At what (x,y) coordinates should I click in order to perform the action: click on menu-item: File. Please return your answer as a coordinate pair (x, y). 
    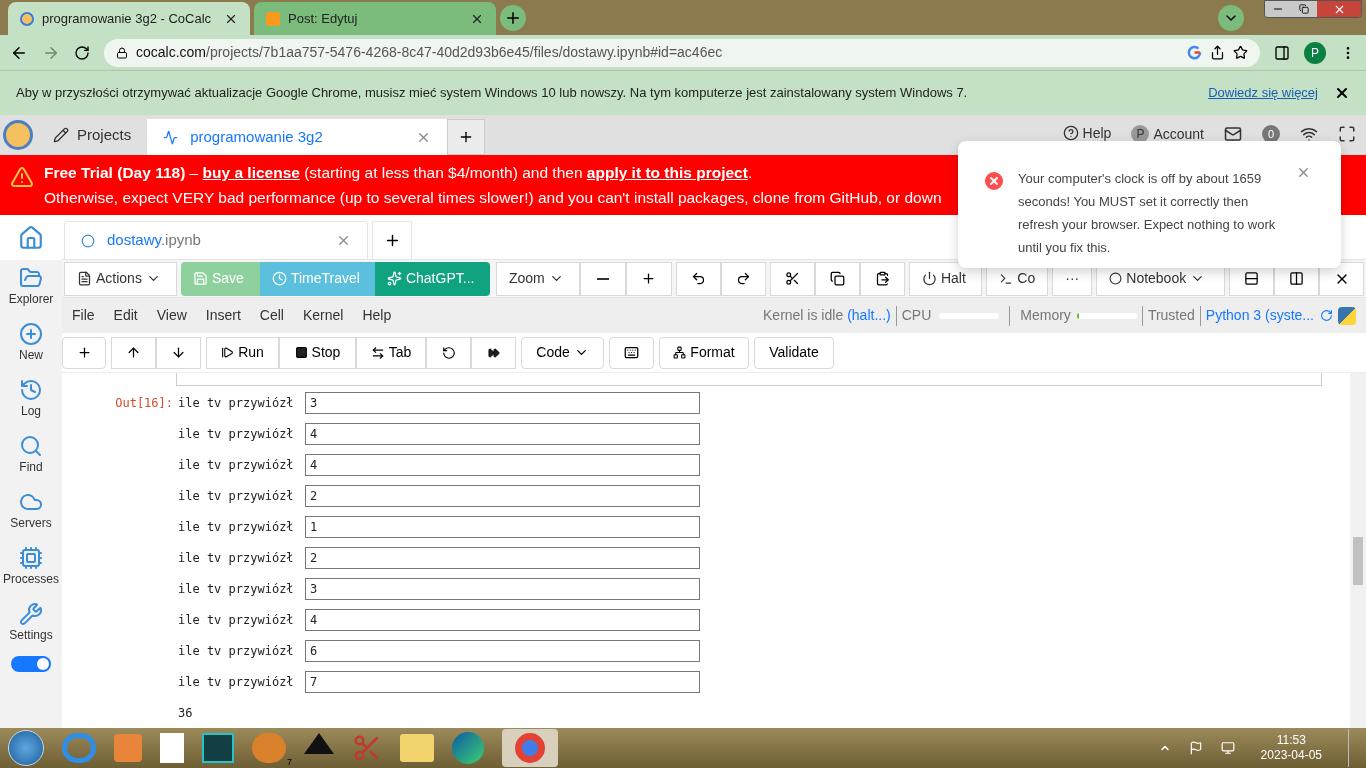
    Looking at the image, I should click on (83, 315).